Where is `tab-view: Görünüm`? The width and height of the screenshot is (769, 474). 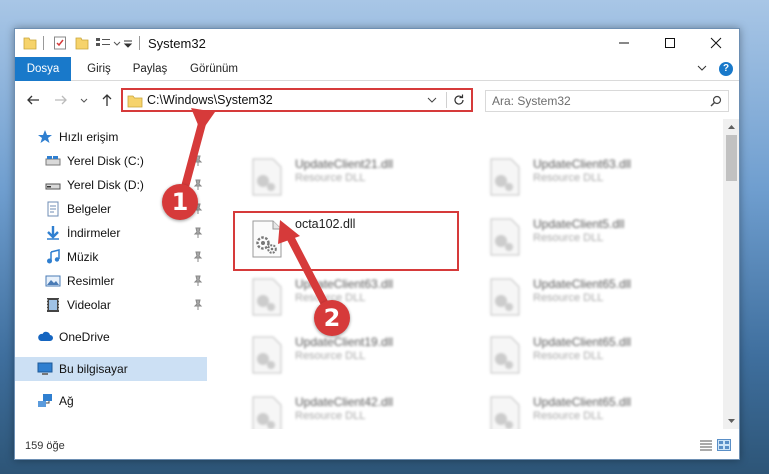 tab-view: Görünüm is located at coordinates (214, 69).